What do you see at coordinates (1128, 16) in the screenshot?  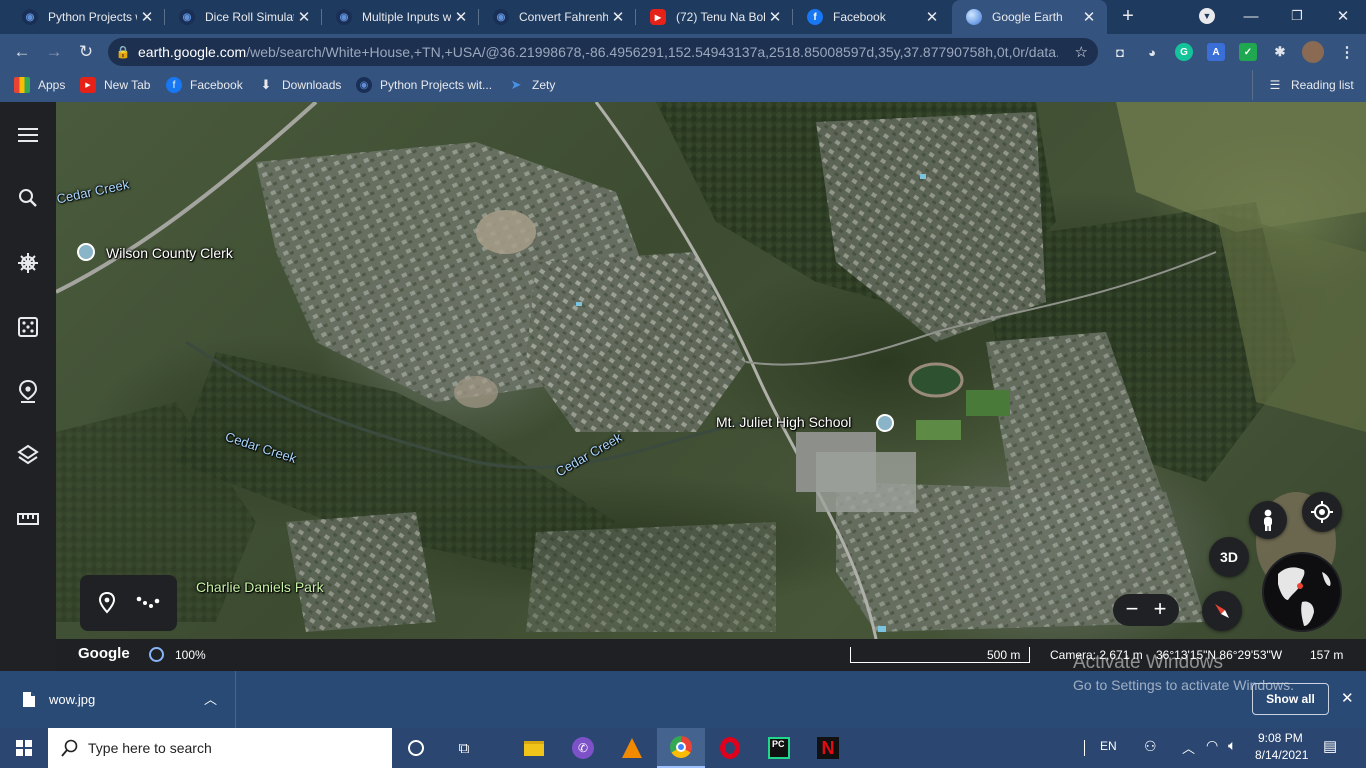 I see `new-tab-button: +` at bounding box center [1128, 16].